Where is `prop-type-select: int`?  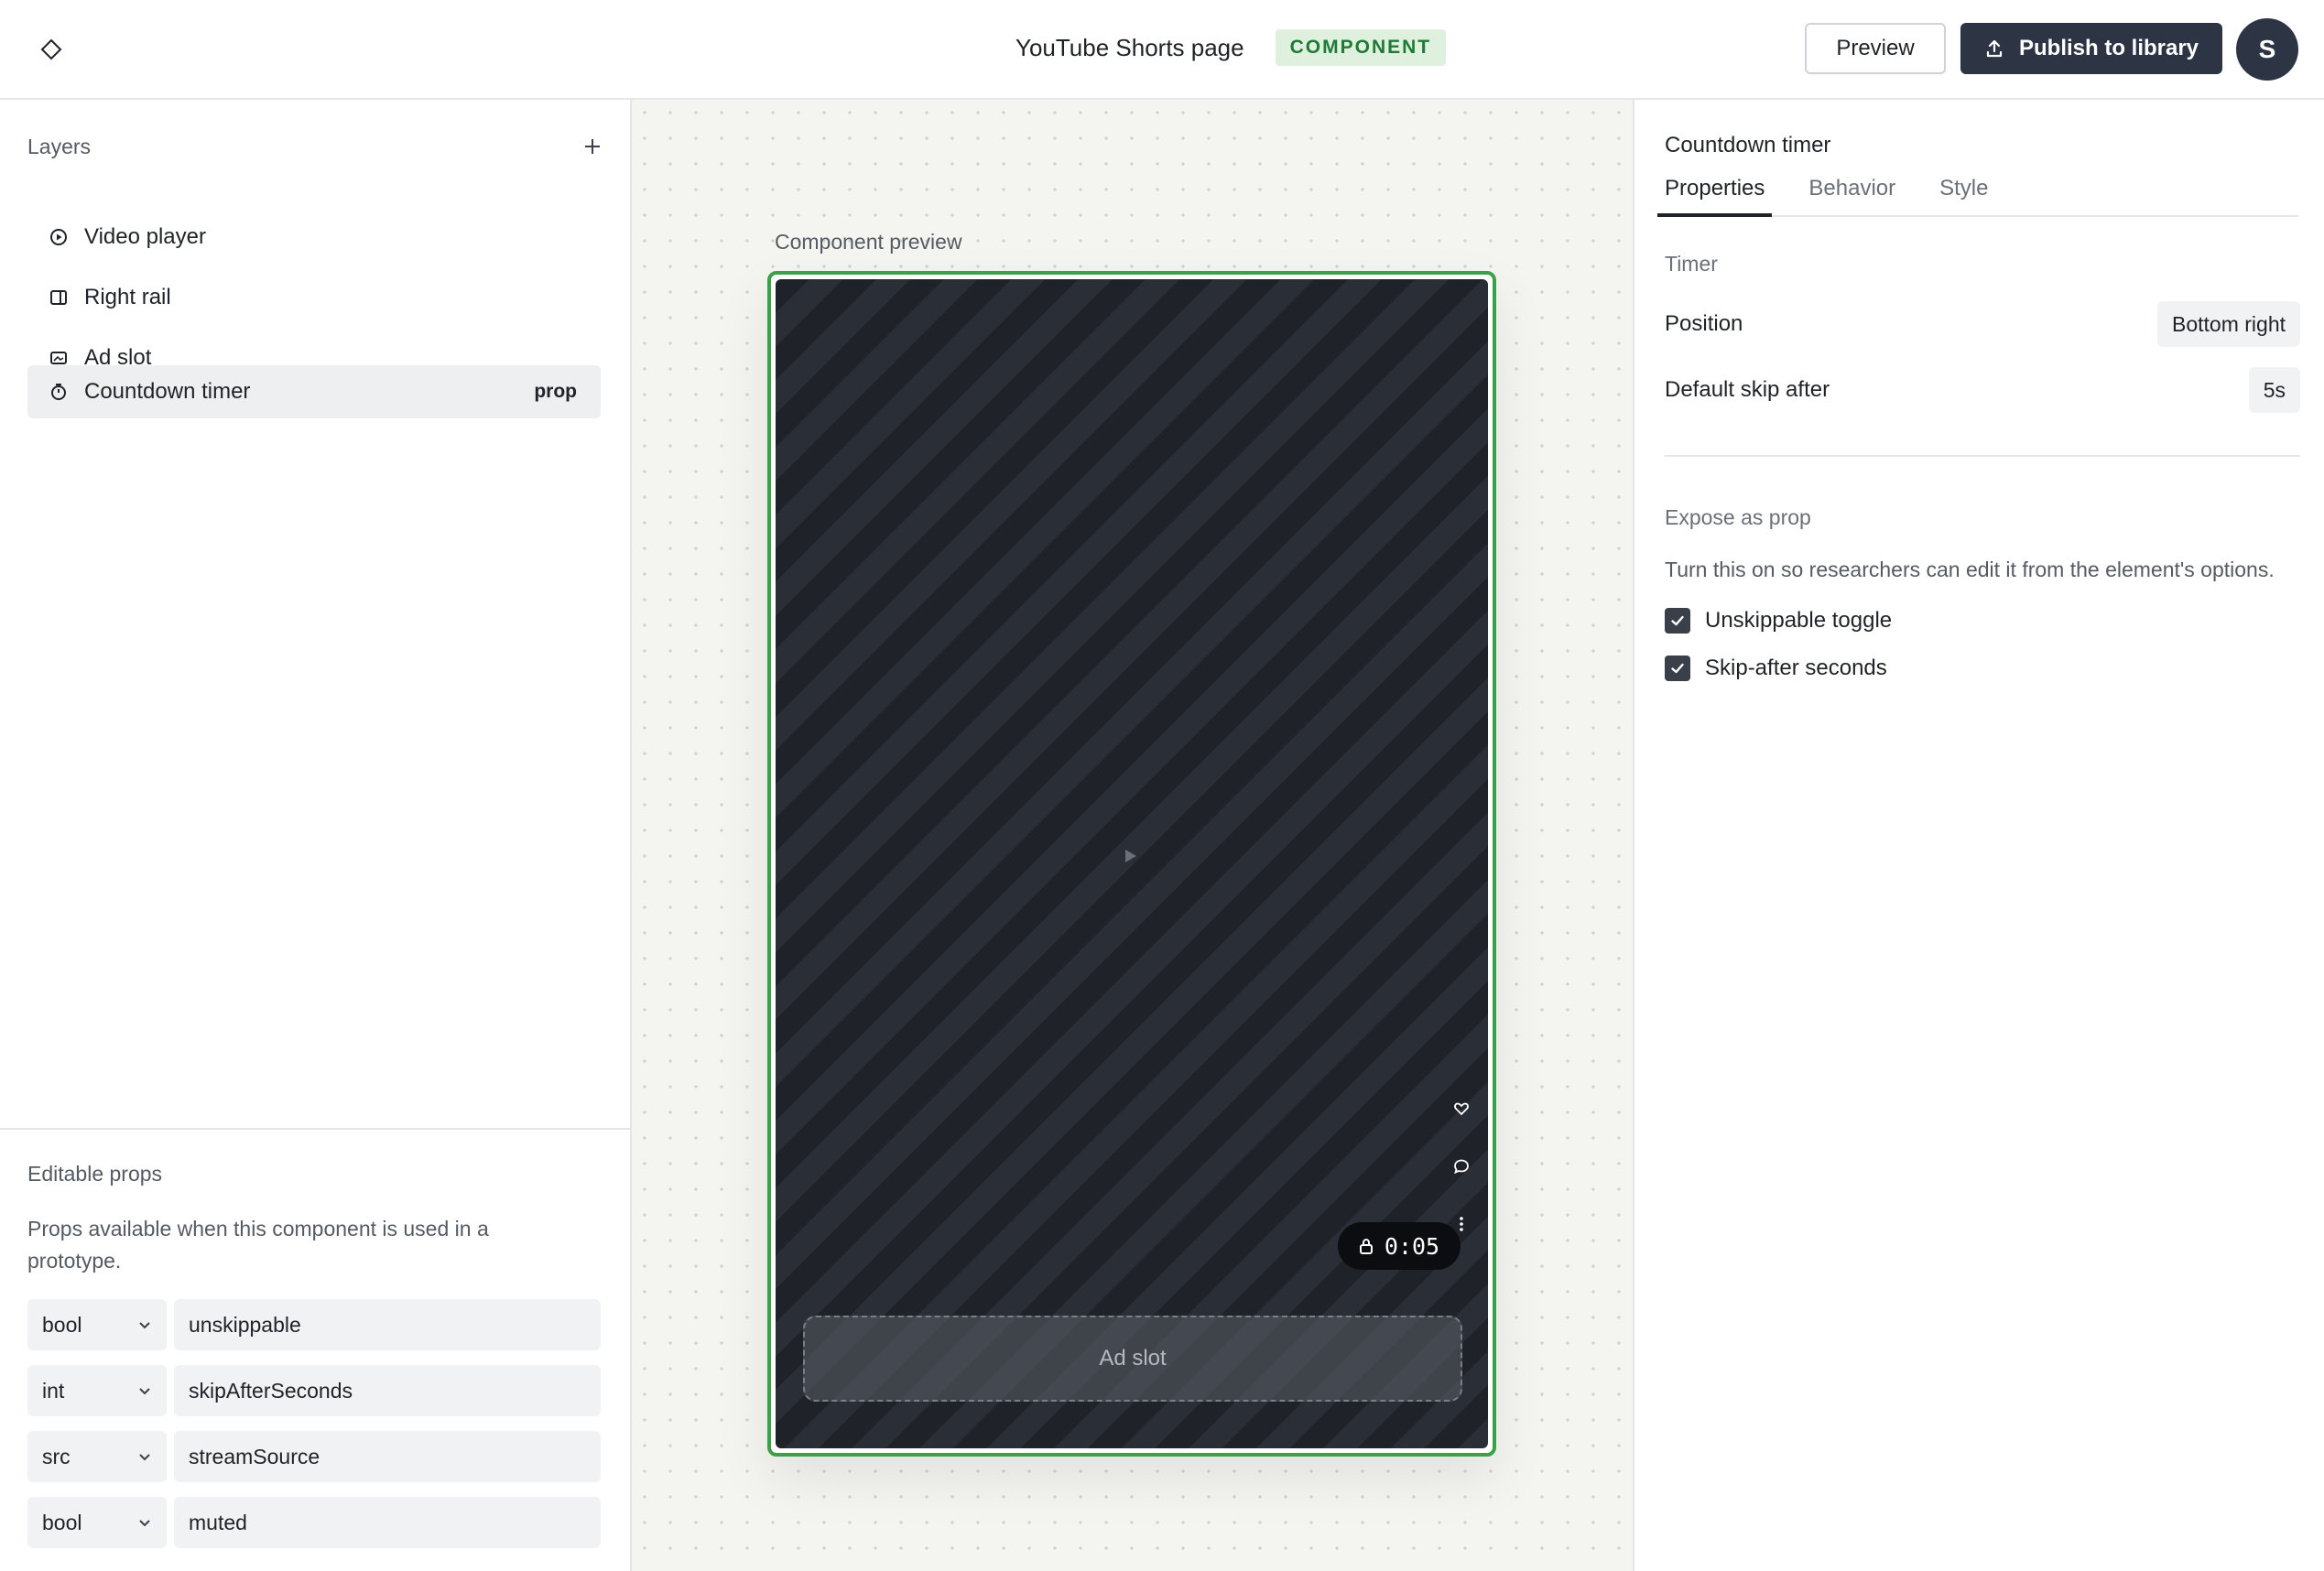 prop-type-select: int is located at coordinates (97, 1390).